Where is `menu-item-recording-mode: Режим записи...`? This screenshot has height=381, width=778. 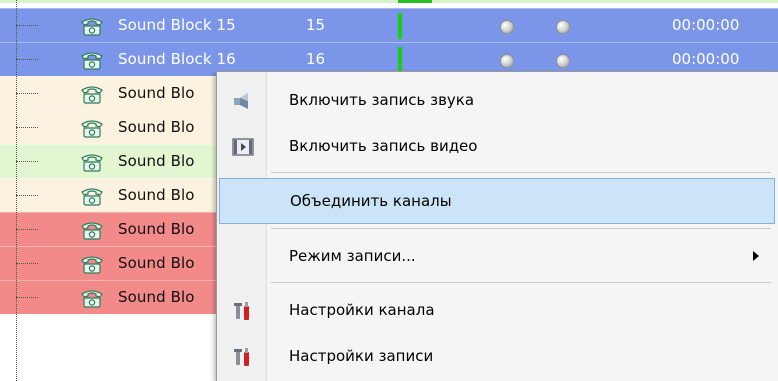 menu-item-recording-mode: Режим записи... is located at coordinates (497, 257).